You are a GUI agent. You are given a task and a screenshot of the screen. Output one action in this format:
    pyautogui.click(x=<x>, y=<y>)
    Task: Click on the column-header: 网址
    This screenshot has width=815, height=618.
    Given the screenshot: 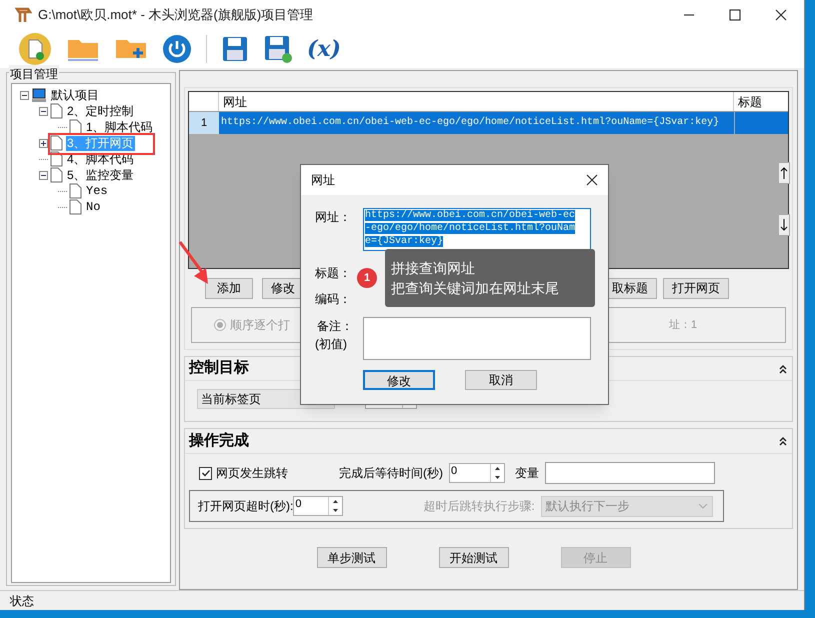 What is the action you would take?
    pyautogui.click(x=476, y=101)
    